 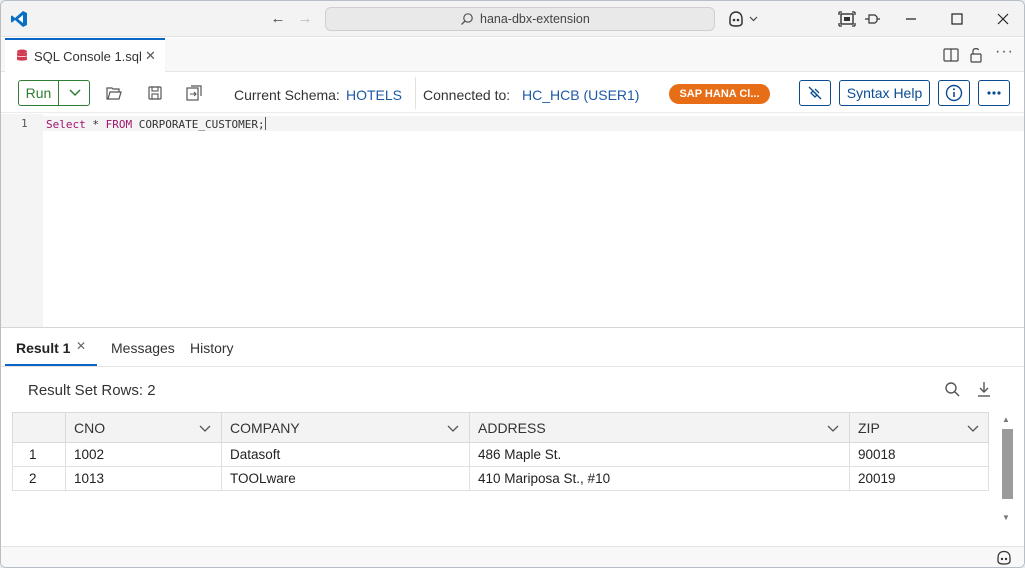 I want to click on row-index-cell: 2, so click(x=33, y=478).